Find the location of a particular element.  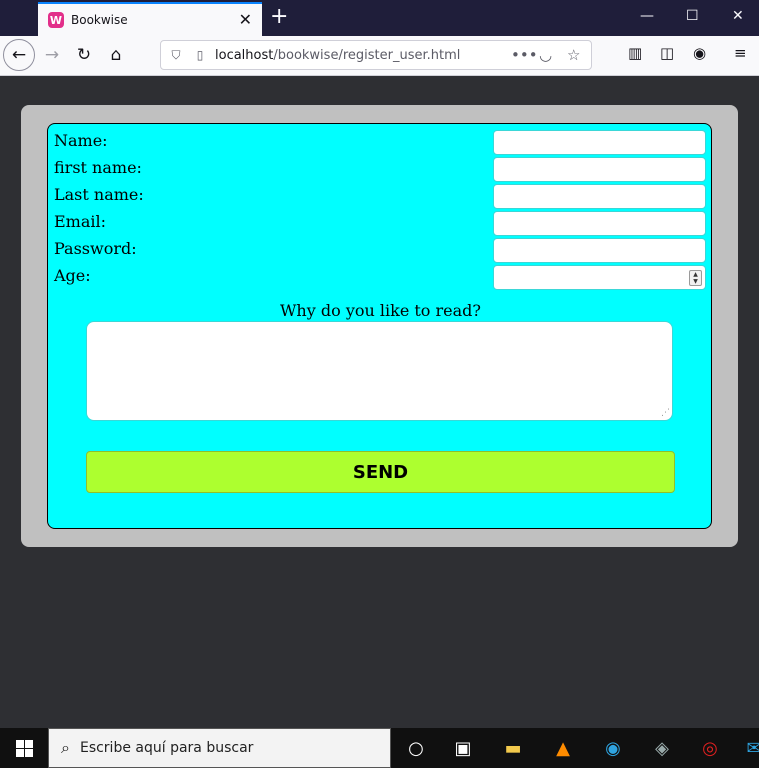

tab-title: Bookwise is located at coordinates (99, 20).